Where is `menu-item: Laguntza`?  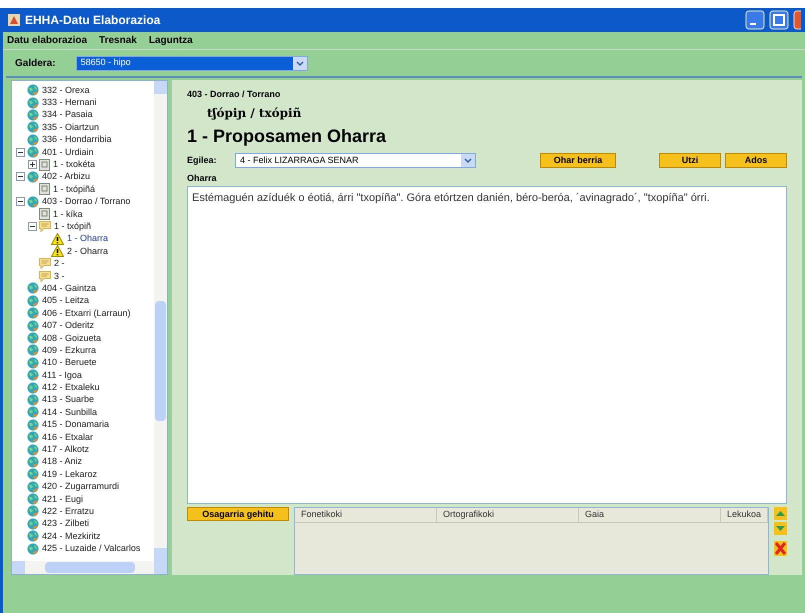 menu-item: Laguntza is located at coordinates (170, 40).